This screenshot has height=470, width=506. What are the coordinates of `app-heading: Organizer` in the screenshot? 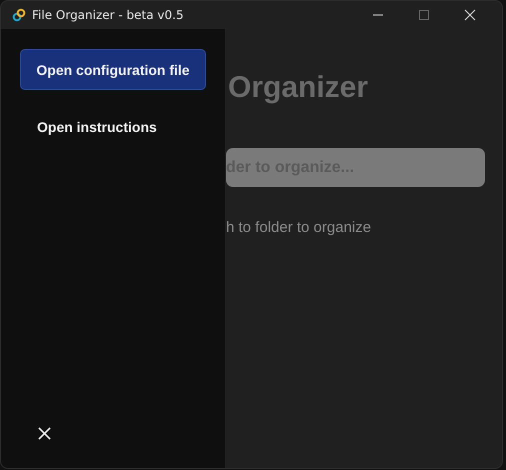 It's located at (298, 88).